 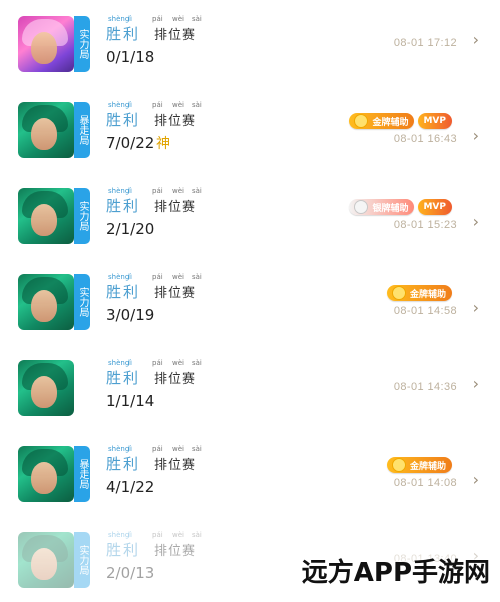 I want to click on kda-score: 3/0/19, so click(x=130, y=315).